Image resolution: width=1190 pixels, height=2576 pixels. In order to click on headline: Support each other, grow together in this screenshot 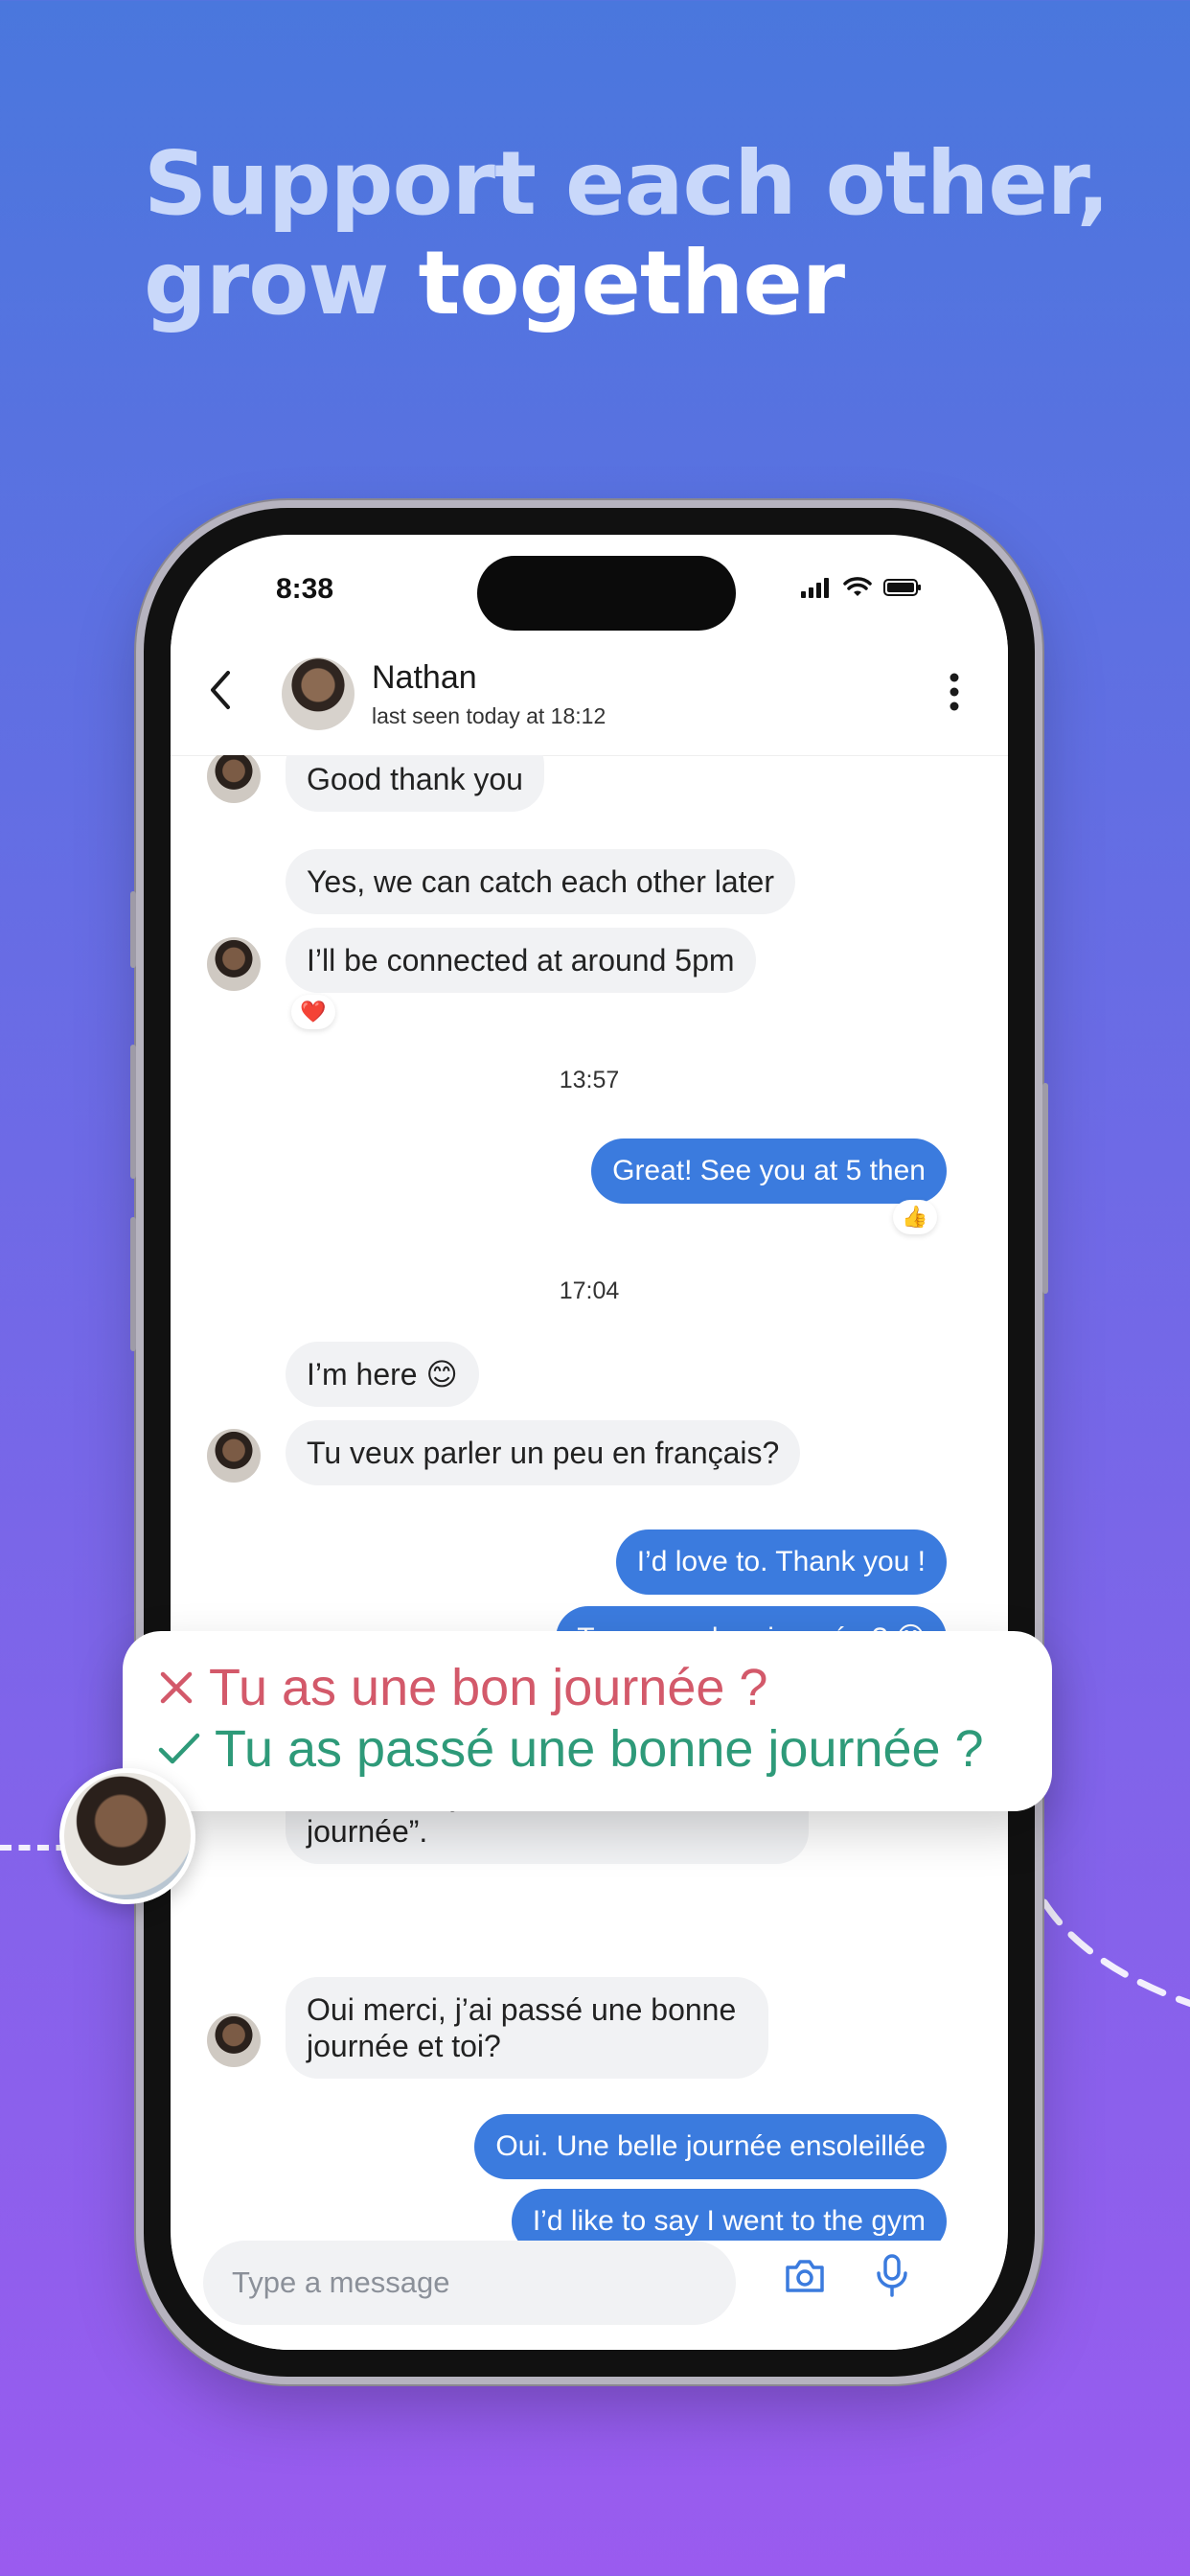, I will do `click(627, 233)`.